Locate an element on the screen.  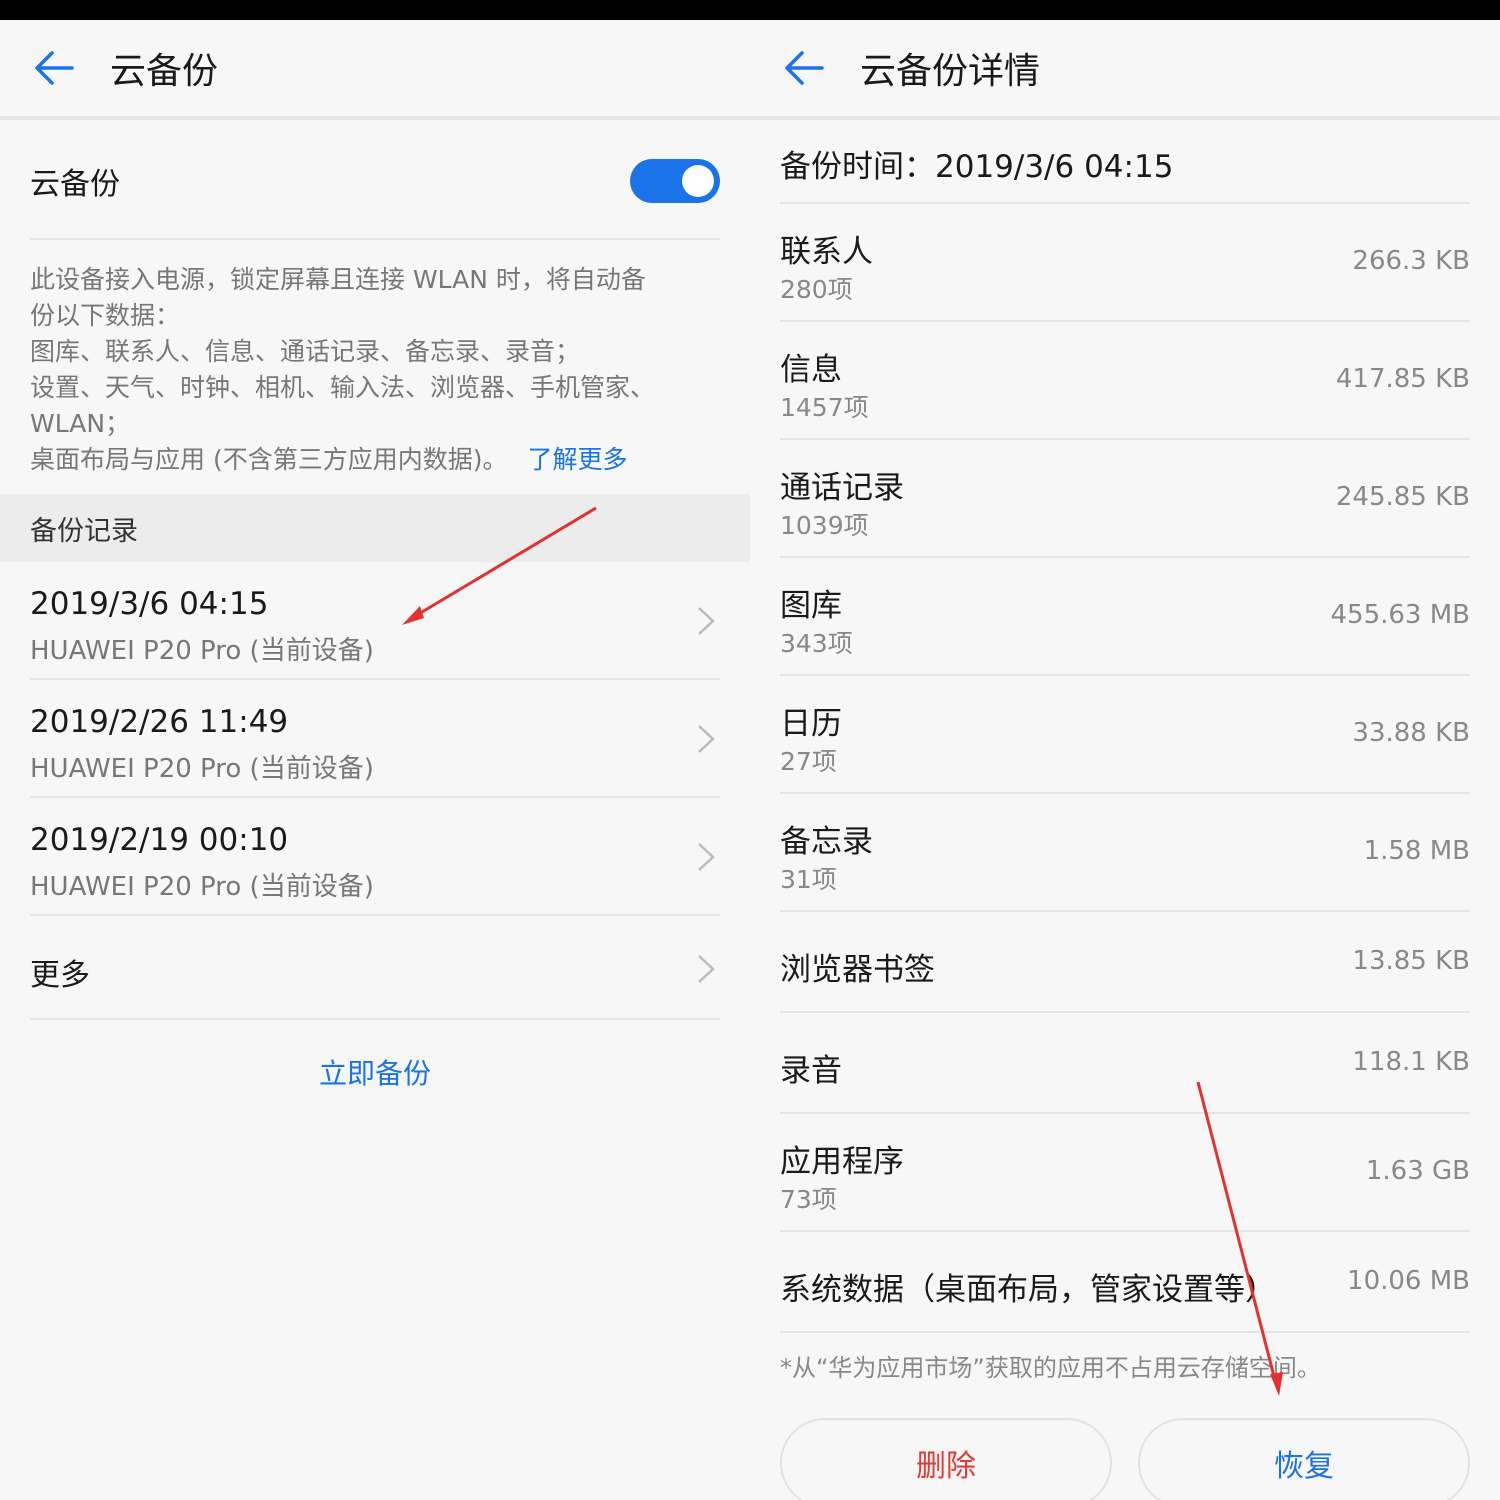
backup-now-button: 立即备份 is located at coordinates (375, 1072).